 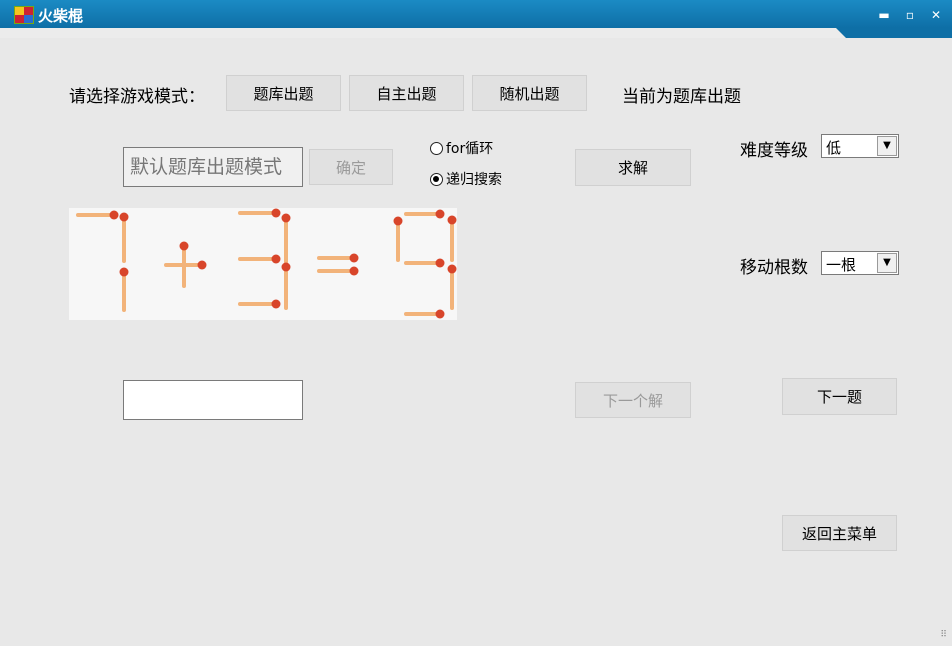 What do you see at coordinates (470, 149) in the screenshot?
I see `radio-for-loop-label: for循环` at bounding box center [470, 149].